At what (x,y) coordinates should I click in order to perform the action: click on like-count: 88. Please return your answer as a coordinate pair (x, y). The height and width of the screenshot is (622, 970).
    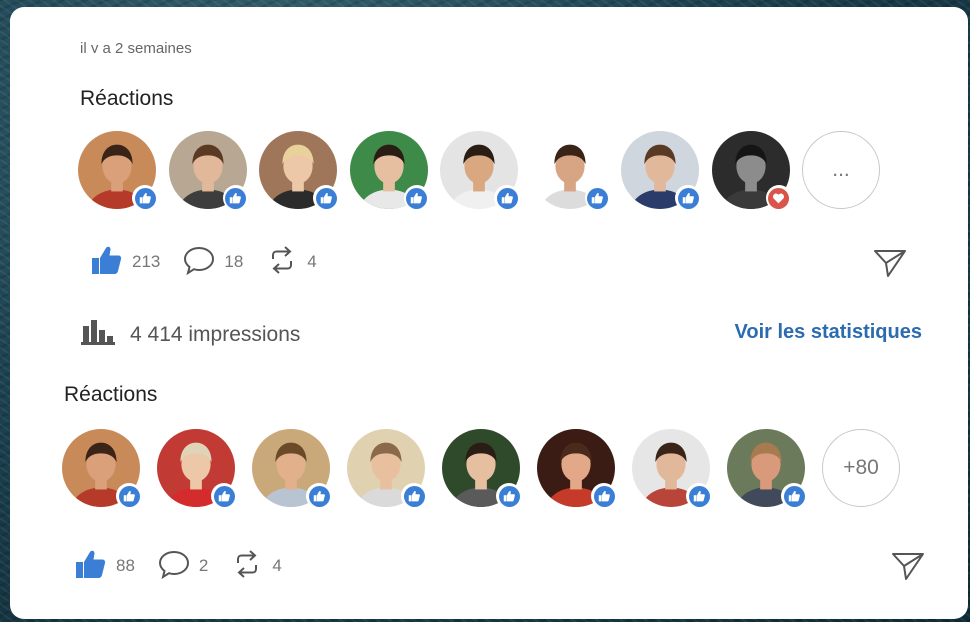
    Looking at the image, I should click on (125, 565).